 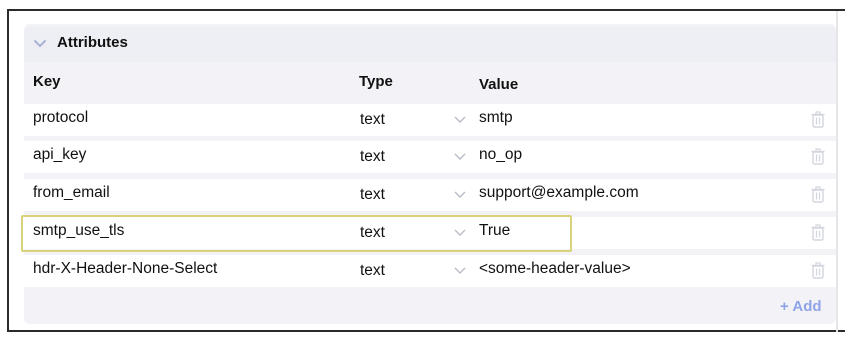 What do you see at coordinates (59, 155) in the screenshot?
I see `key-input: api_key` at bounding box center [59, 155].